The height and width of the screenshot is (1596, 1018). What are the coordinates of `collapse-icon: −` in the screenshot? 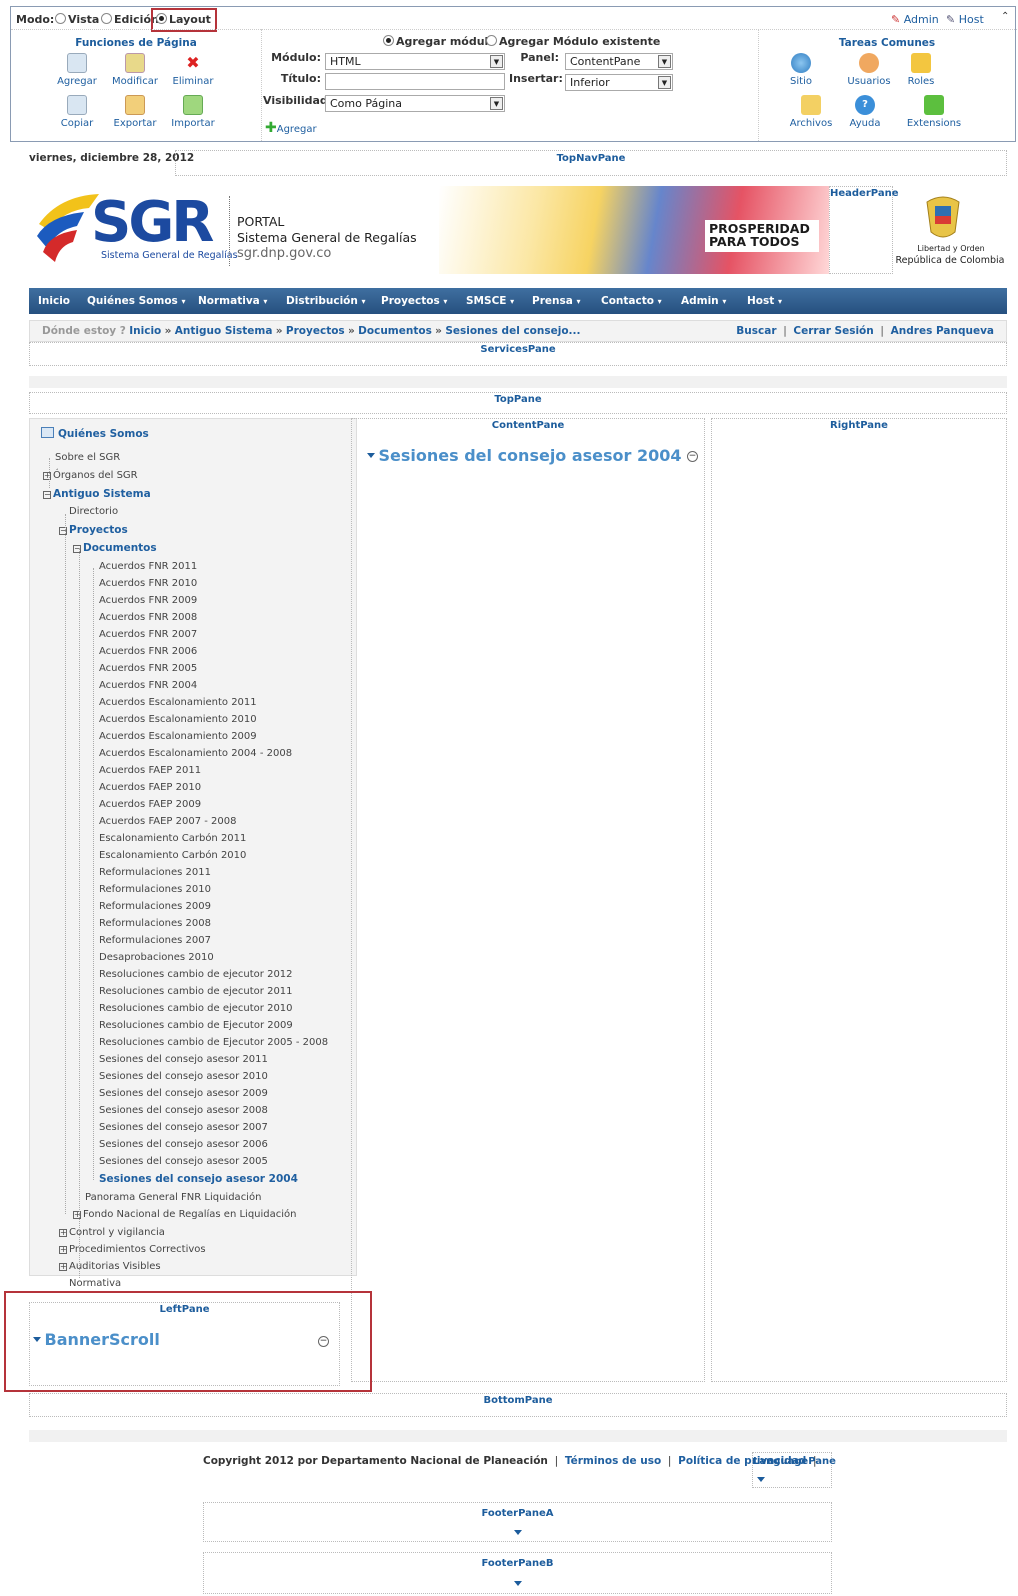 It's located at (47, 495).